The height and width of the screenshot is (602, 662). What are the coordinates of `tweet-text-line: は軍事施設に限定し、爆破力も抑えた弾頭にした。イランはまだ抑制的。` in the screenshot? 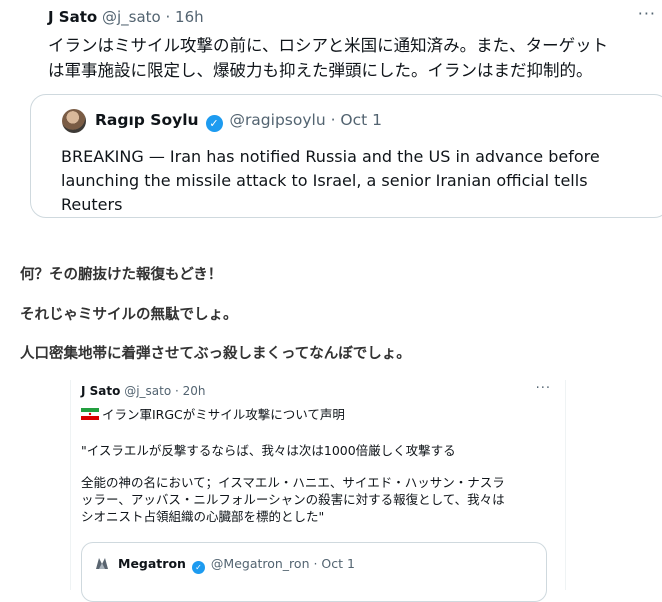 It's located at (320, 70).